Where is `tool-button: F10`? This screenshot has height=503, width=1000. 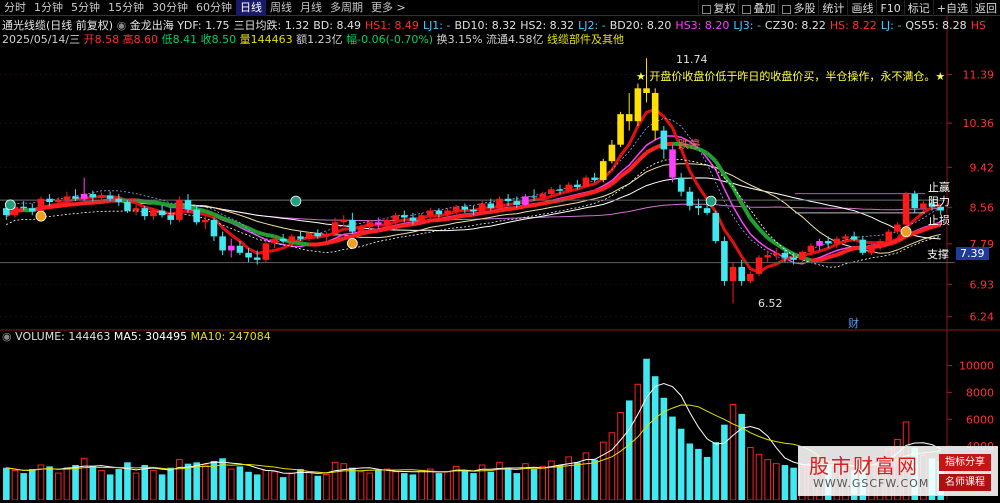
tool-button: F10 is located at coordinates (889, 8).